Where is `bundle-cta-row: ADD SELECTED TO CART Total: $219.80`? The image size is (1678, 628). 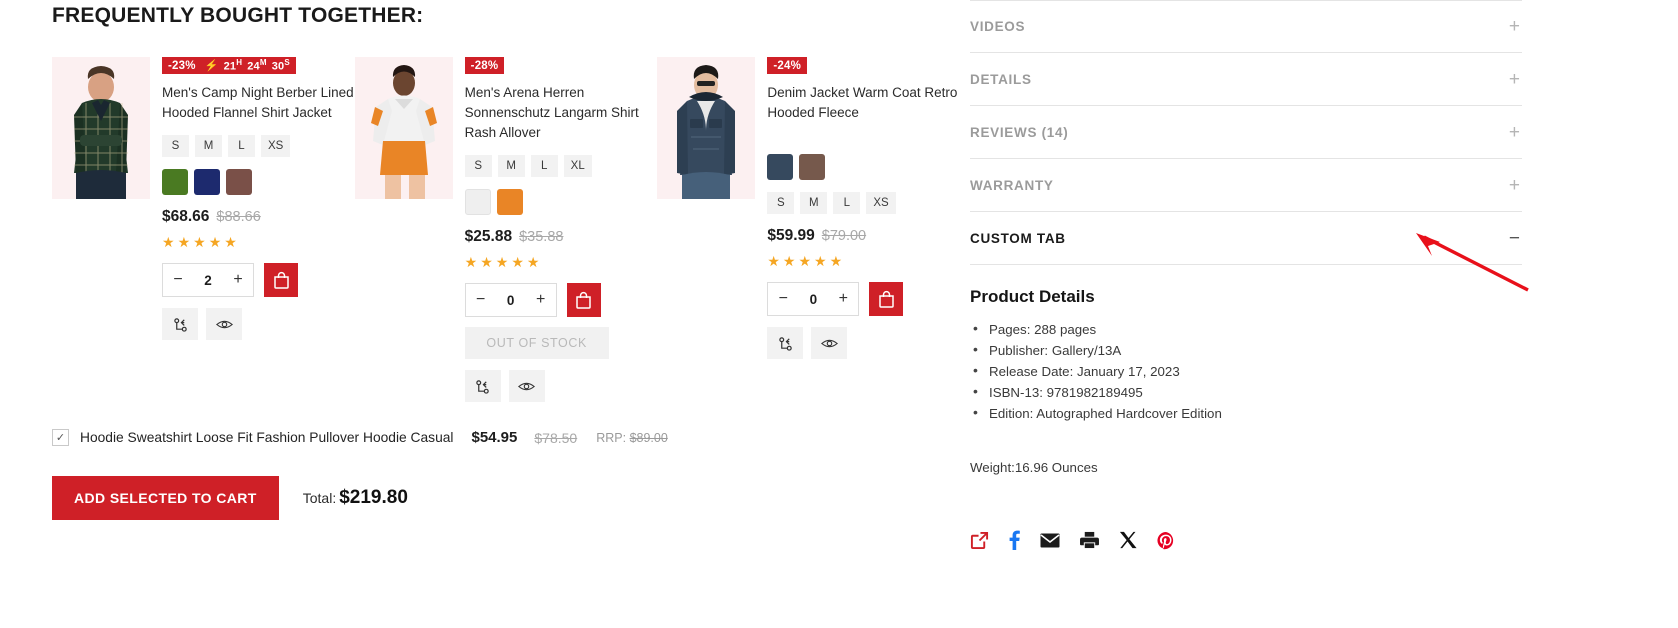 bundle-cta-row: ADD SELECTED TO CART Total: $219.80 is located at coordinates (506, 498).